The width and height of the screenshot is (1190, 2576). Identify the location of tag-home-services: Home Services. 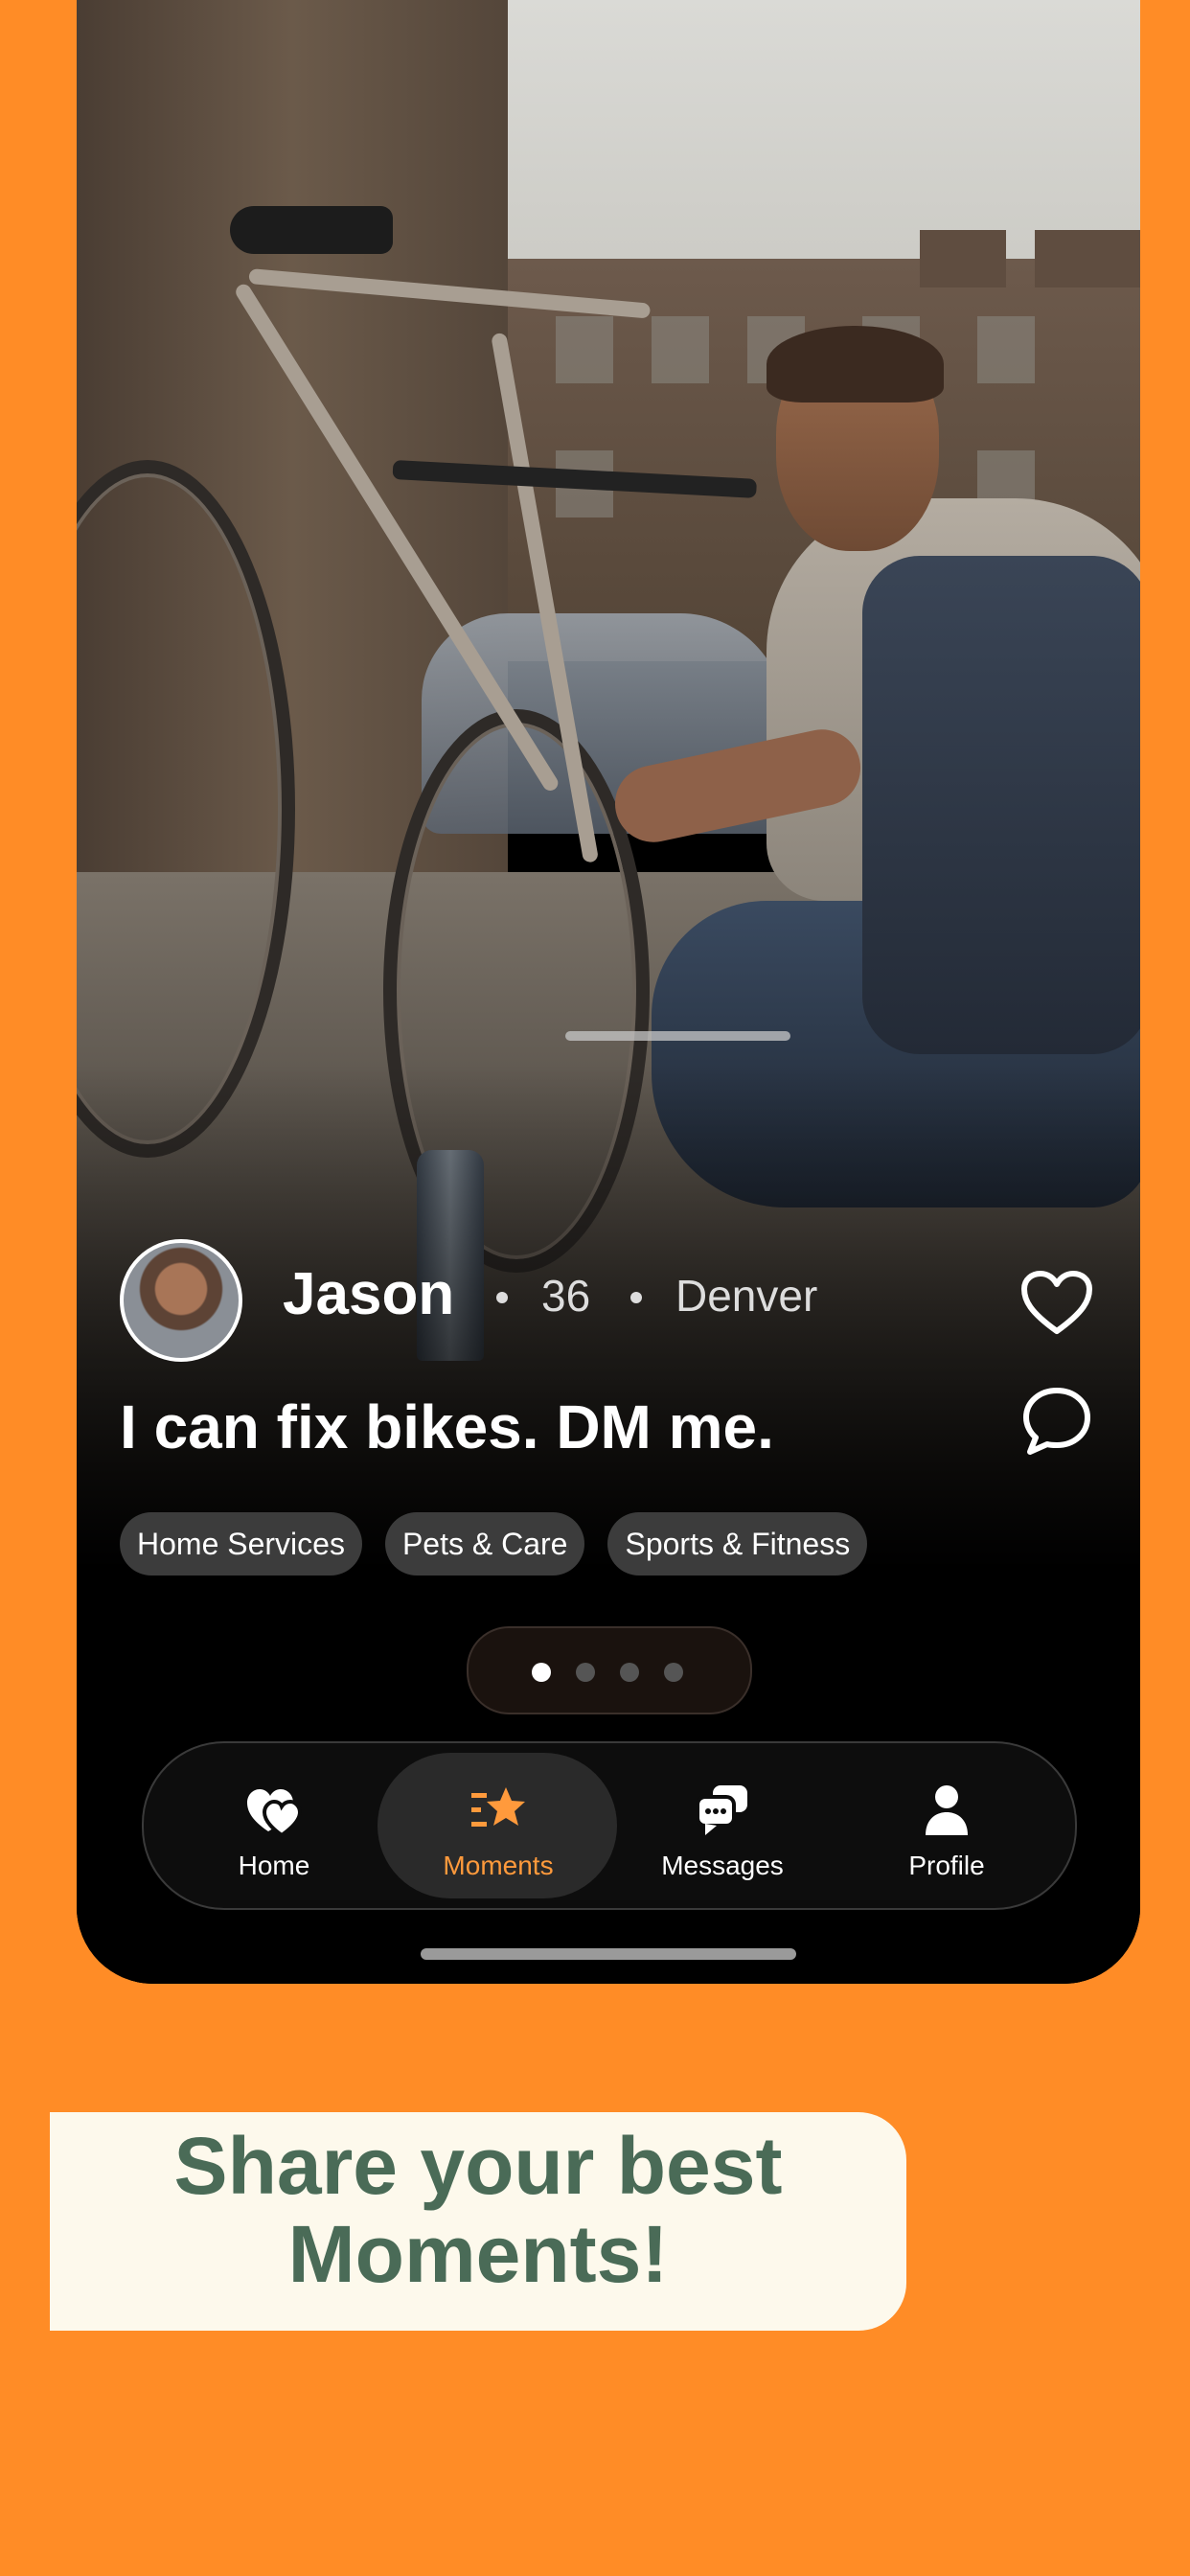
(241, 1544).